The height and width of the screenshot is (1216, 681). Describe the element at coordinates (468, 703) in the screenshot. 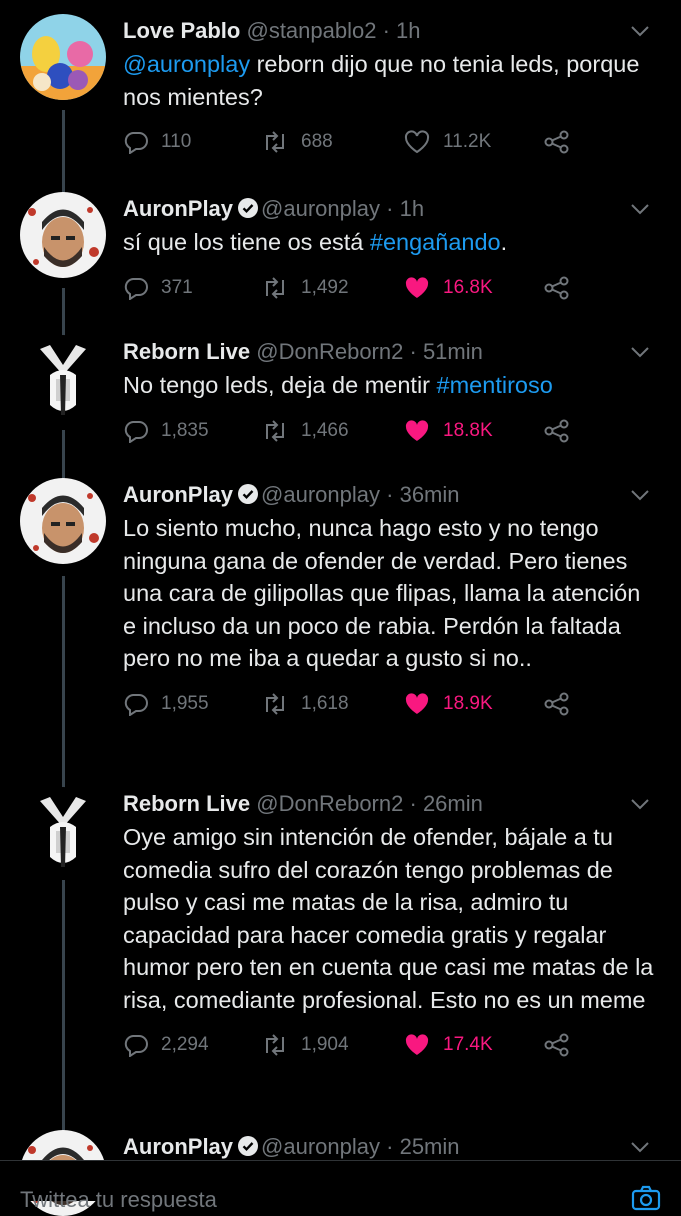

I see `likes-count: 18.9K` at that location.